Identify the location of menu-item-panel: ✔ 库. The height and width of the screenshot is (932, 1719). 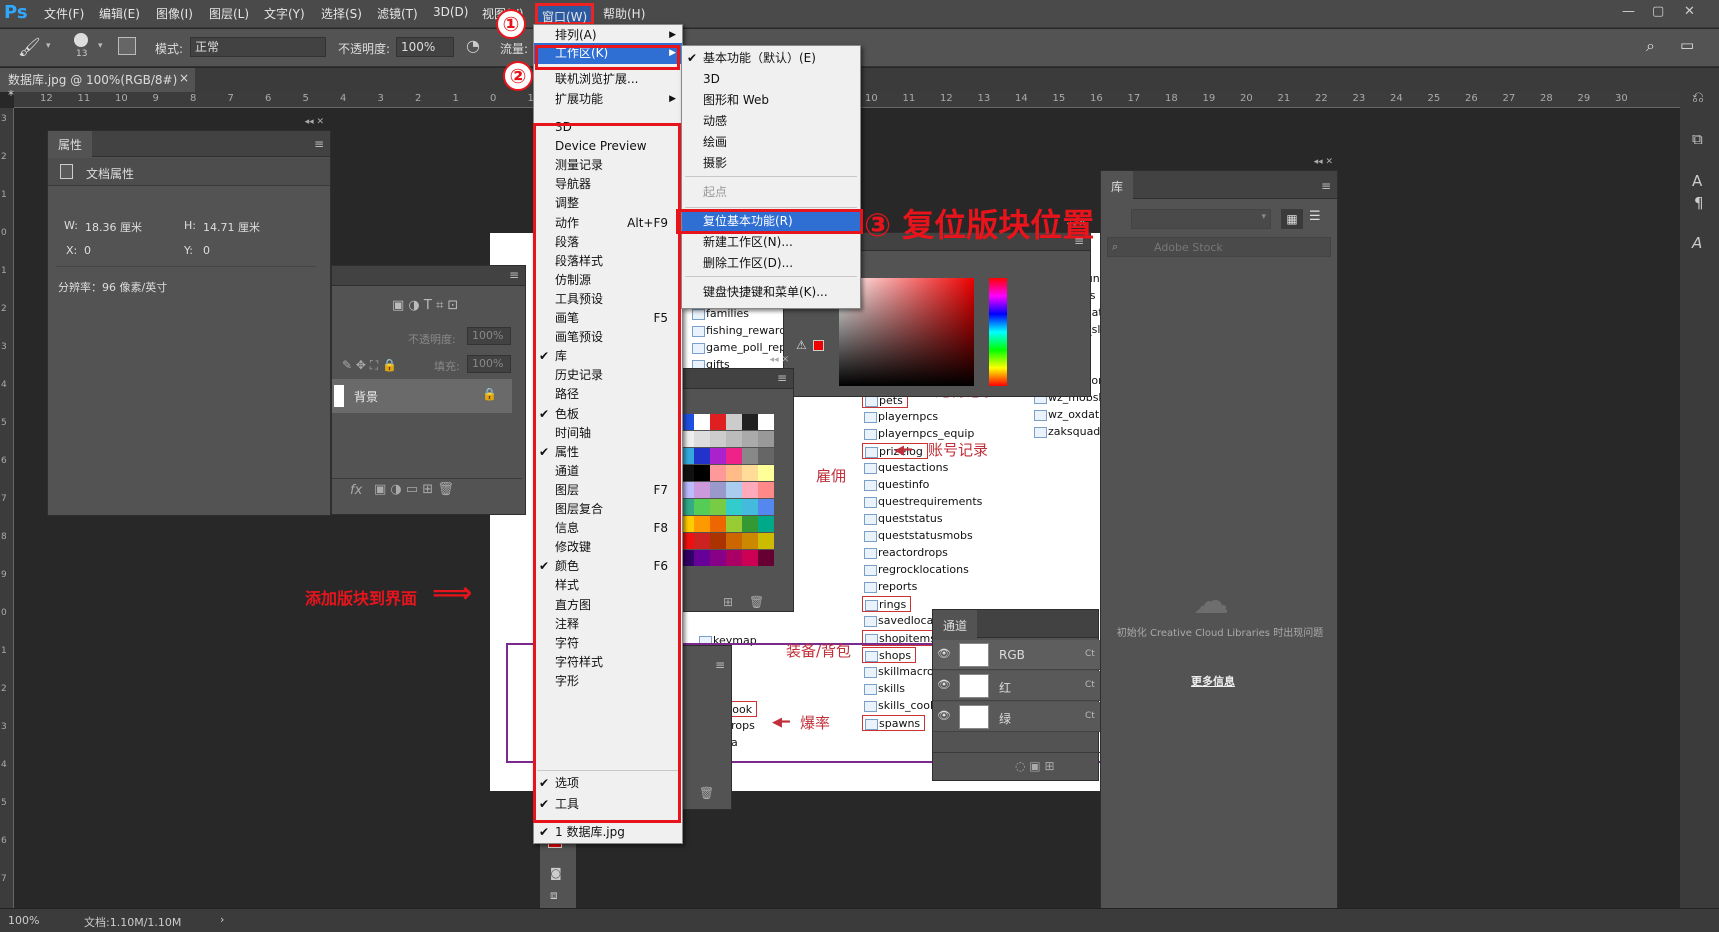
(608, 356).